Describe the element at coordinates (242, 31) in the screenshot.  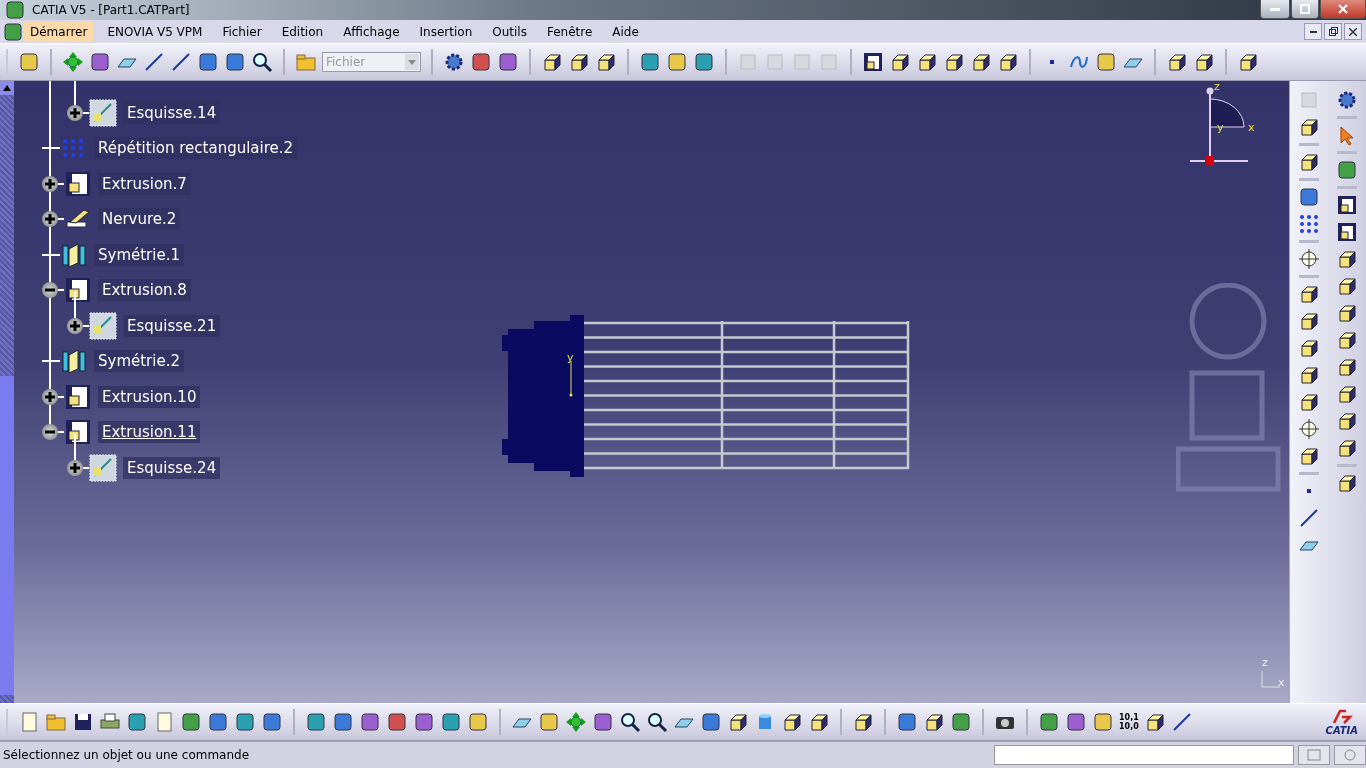
I see `menu-item: Fichier` at that location.